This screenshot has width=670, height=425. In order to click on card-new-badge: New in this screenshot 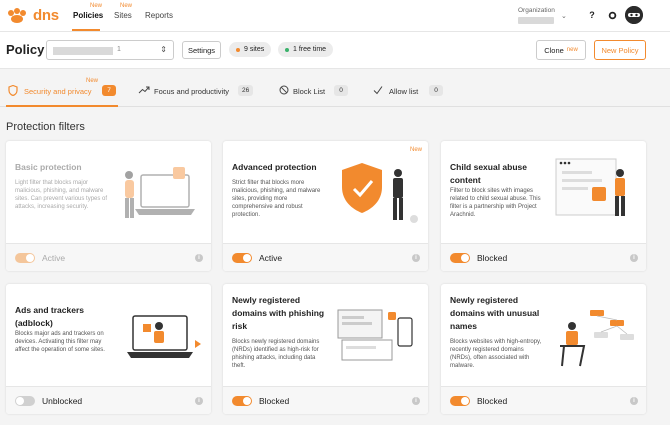, I will do `click(415, 150)`.